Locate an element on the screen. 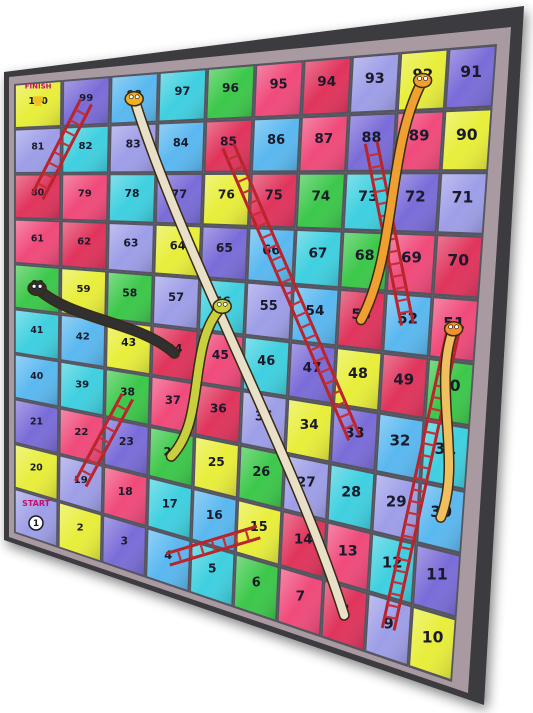  cell-number: 11 is located at coordinates (437, 575).